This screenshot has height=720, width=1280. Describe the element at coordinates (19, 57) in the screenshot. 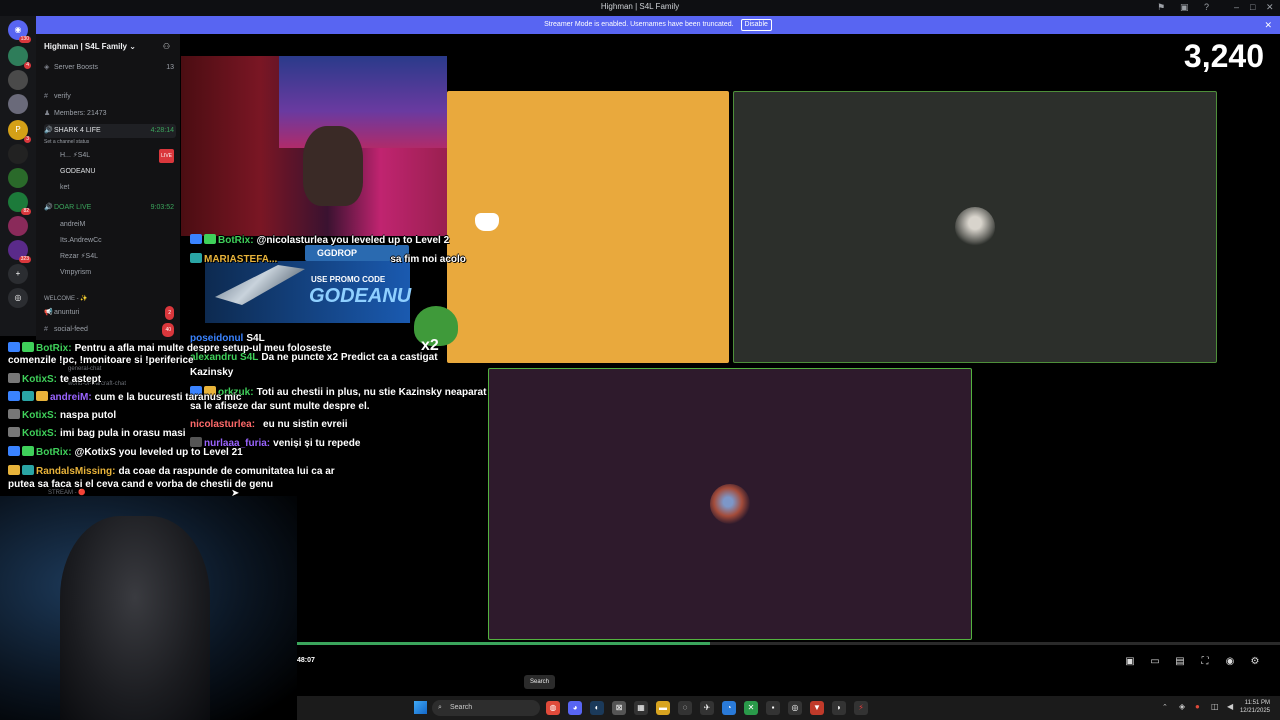

I see `server-icon: 4` at that location.